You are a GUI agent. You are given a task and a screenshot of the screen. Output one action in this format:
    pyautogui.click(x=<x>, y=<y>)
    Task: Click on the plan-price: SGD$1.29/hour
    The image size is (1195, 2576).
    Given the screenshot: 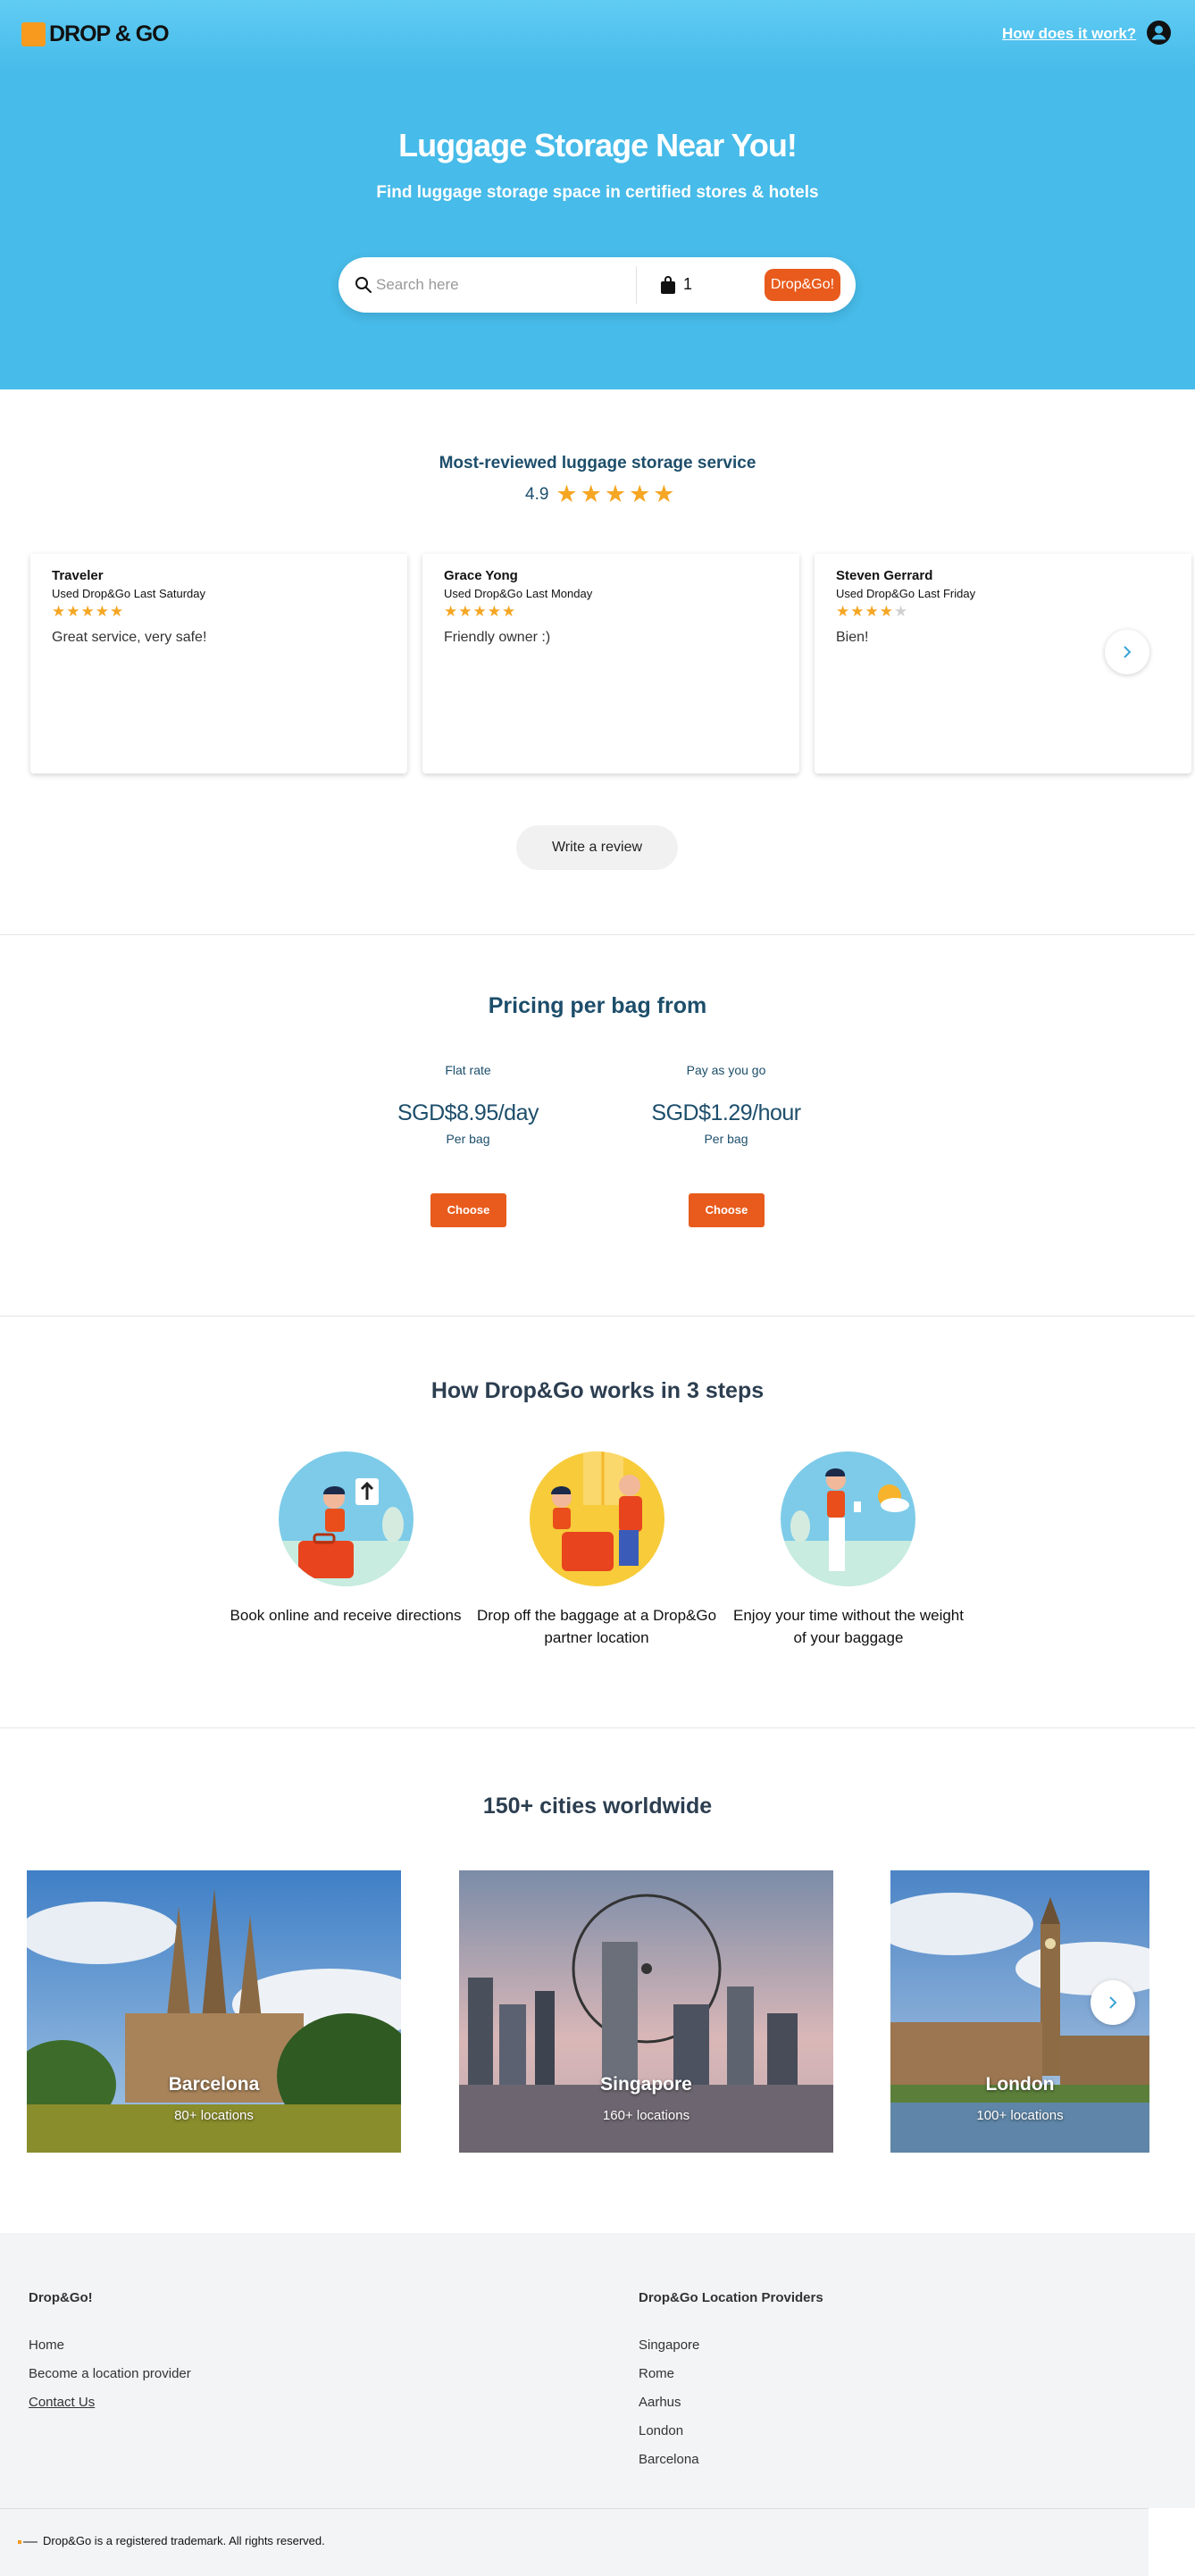 What is the action you would take?
    pyautogui.click(x=726, y=1113)
    